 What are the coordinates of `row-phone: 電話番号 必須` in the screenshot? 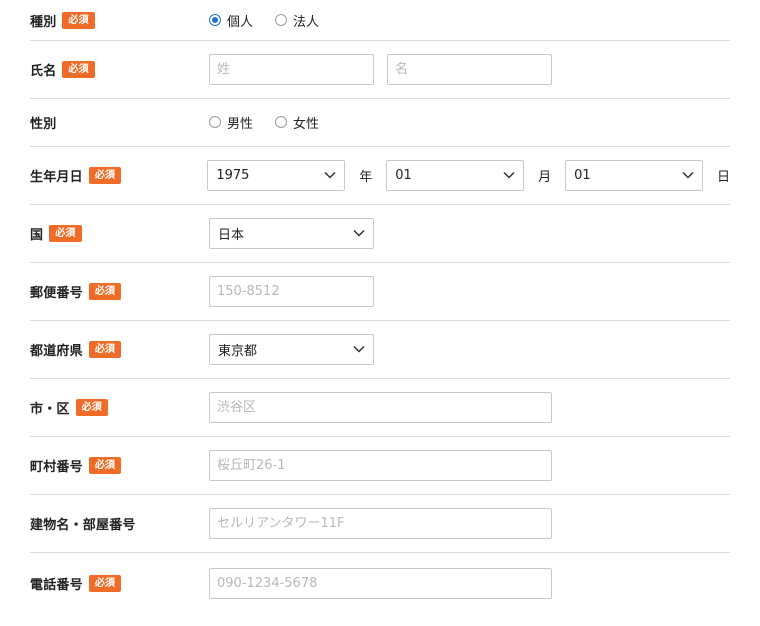 It's located at (380, 583).